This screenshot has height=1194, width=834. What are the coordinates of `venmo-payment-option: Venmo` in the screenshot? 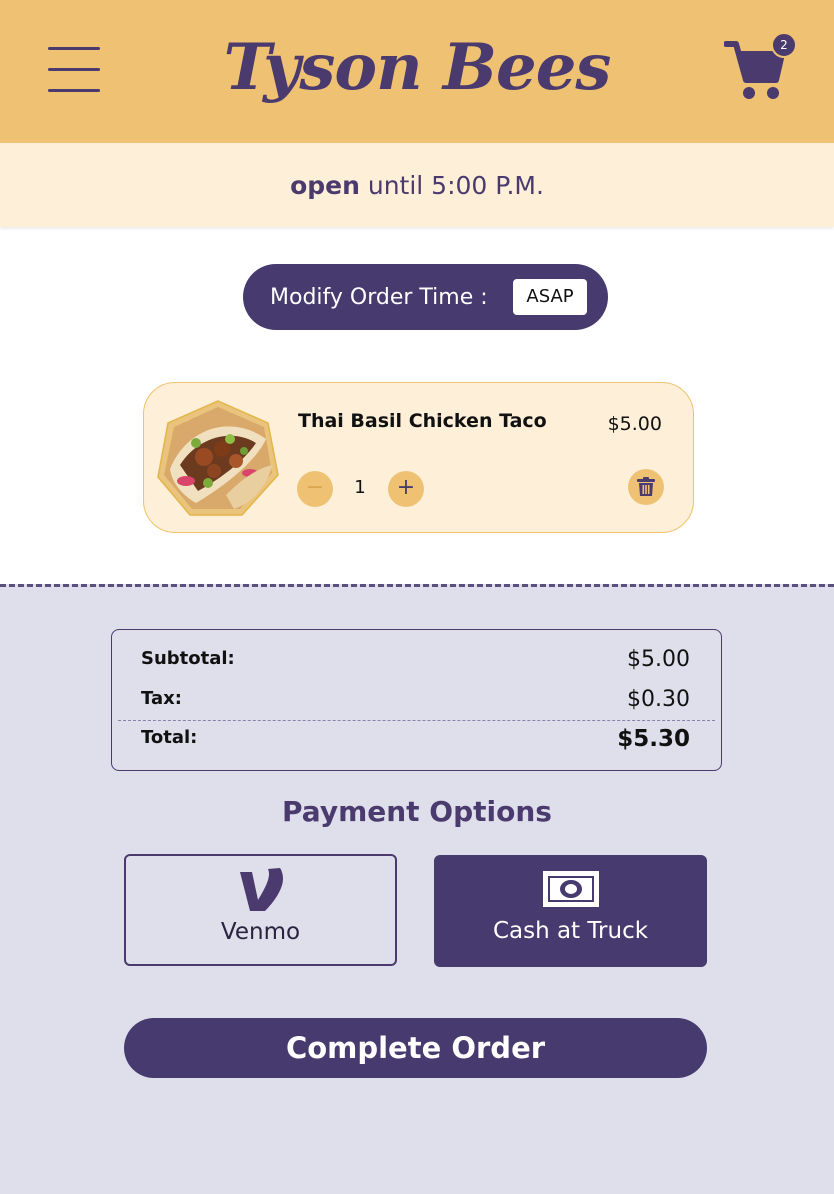 It's located at (260, 910).